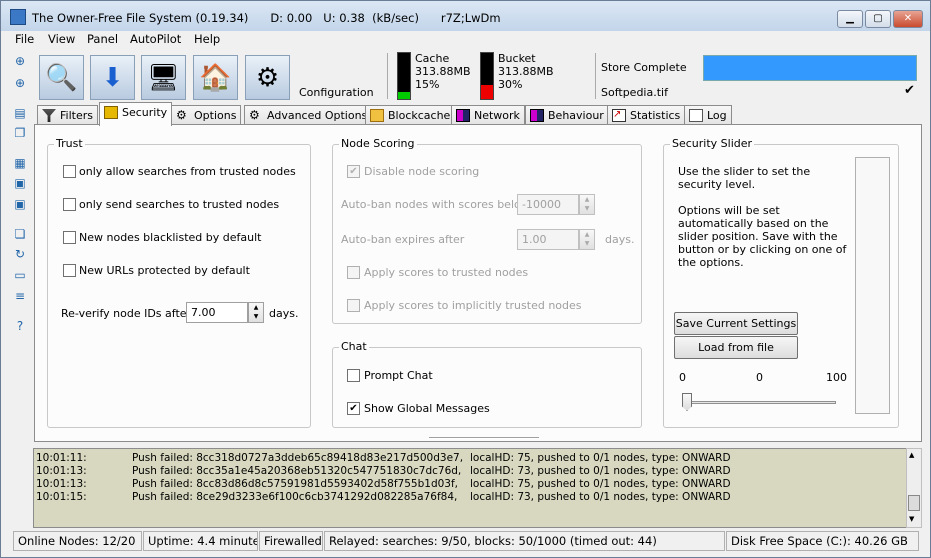 The width and height of the screenshot is (931, 558). I want to click on store-file-name: Softpedia.tif, so click(634, 92).